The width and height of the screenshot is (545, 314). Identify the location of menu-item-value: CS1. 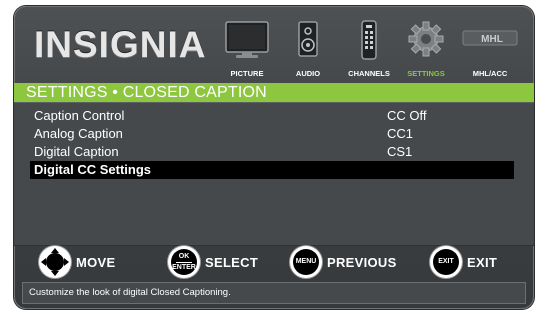
(400, 151).